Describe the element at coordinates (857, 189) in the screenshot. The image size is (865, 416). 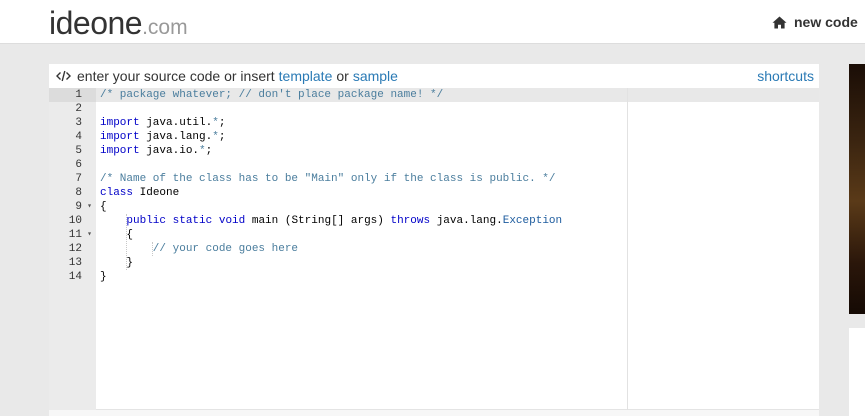
I see `side-banner-image` at that location.